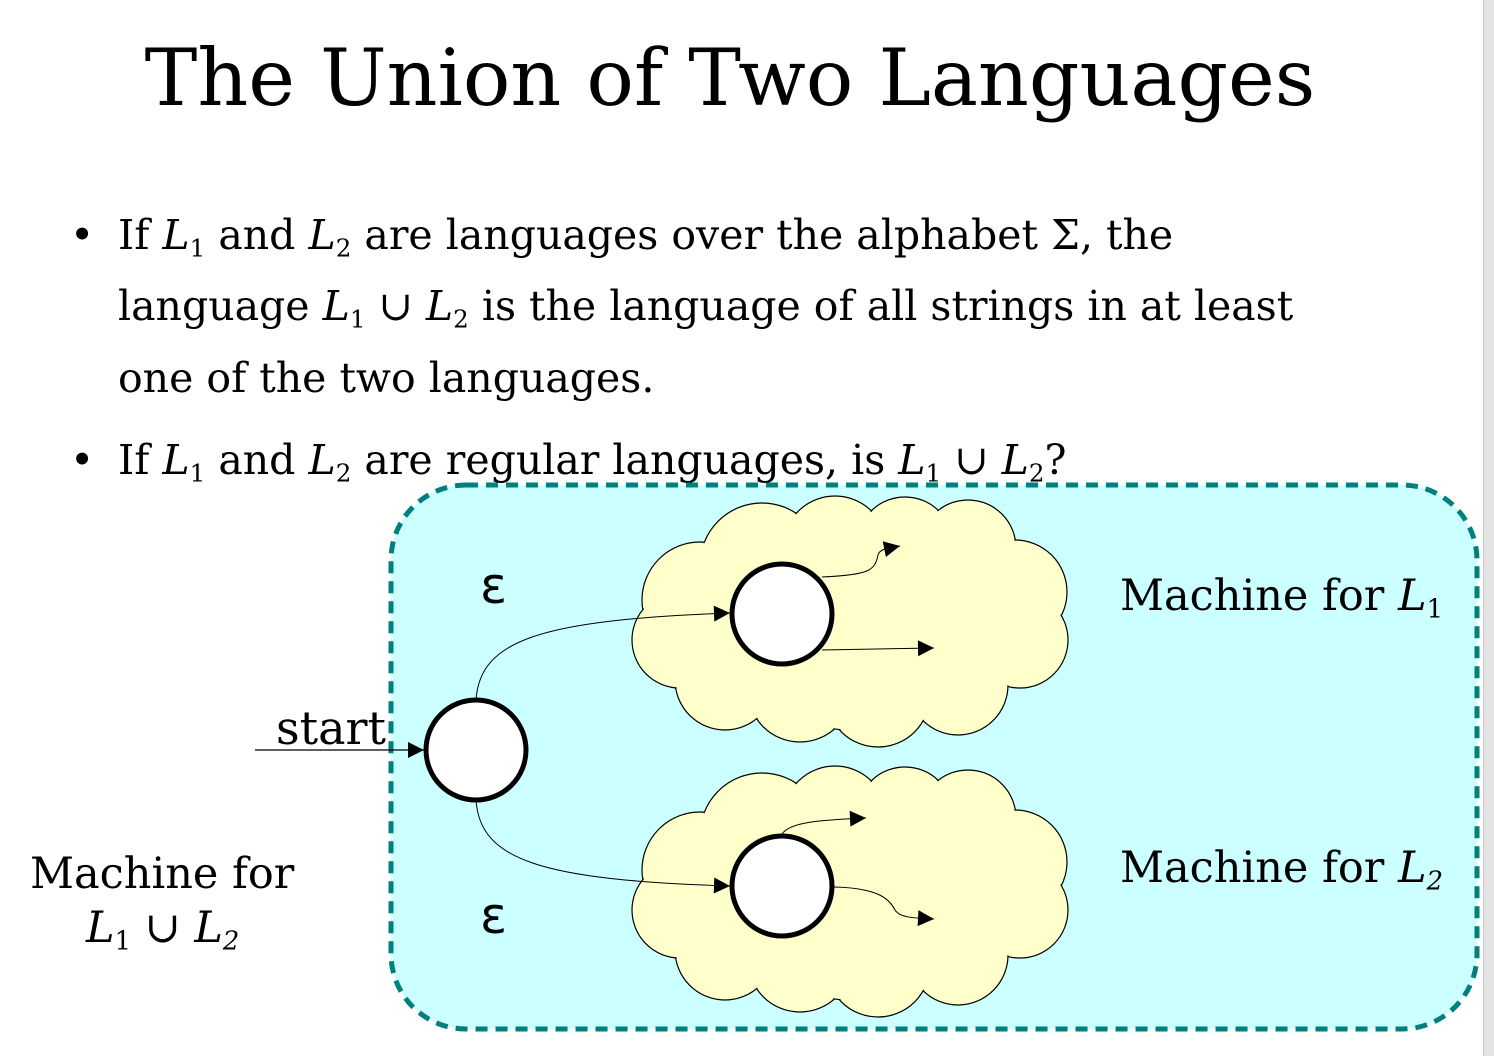  What do you see at coordinates (1488, 528) in the screenshot?
I see `scrollbar` at bounding box center [1488, 528].